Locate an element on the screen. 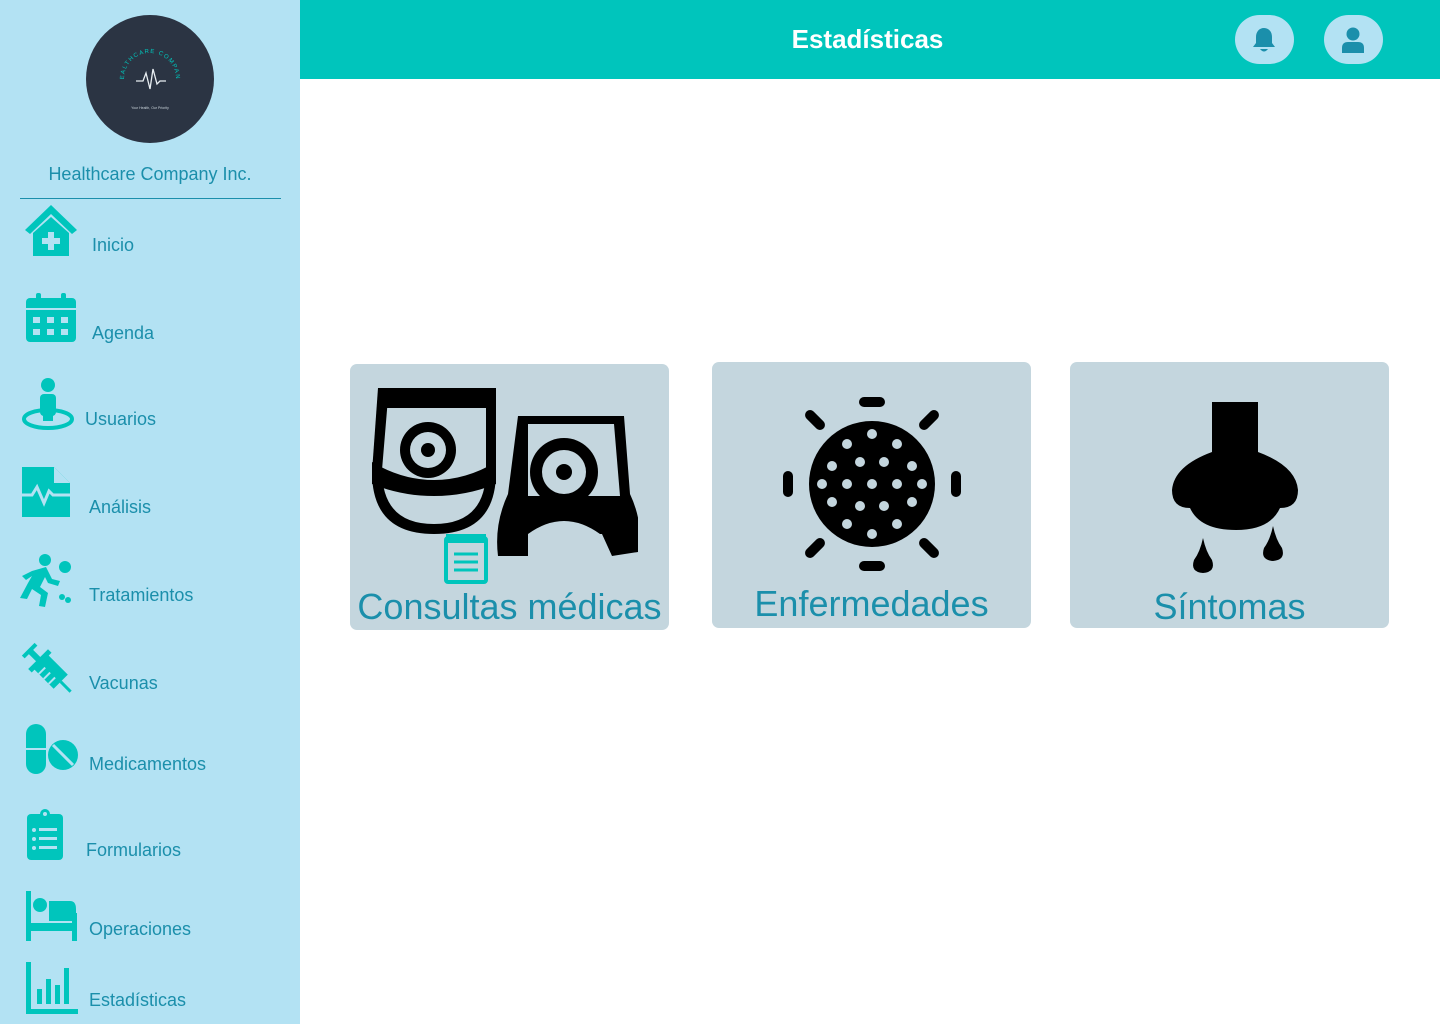  home-medical-icon is located at coordinates (51, 231).